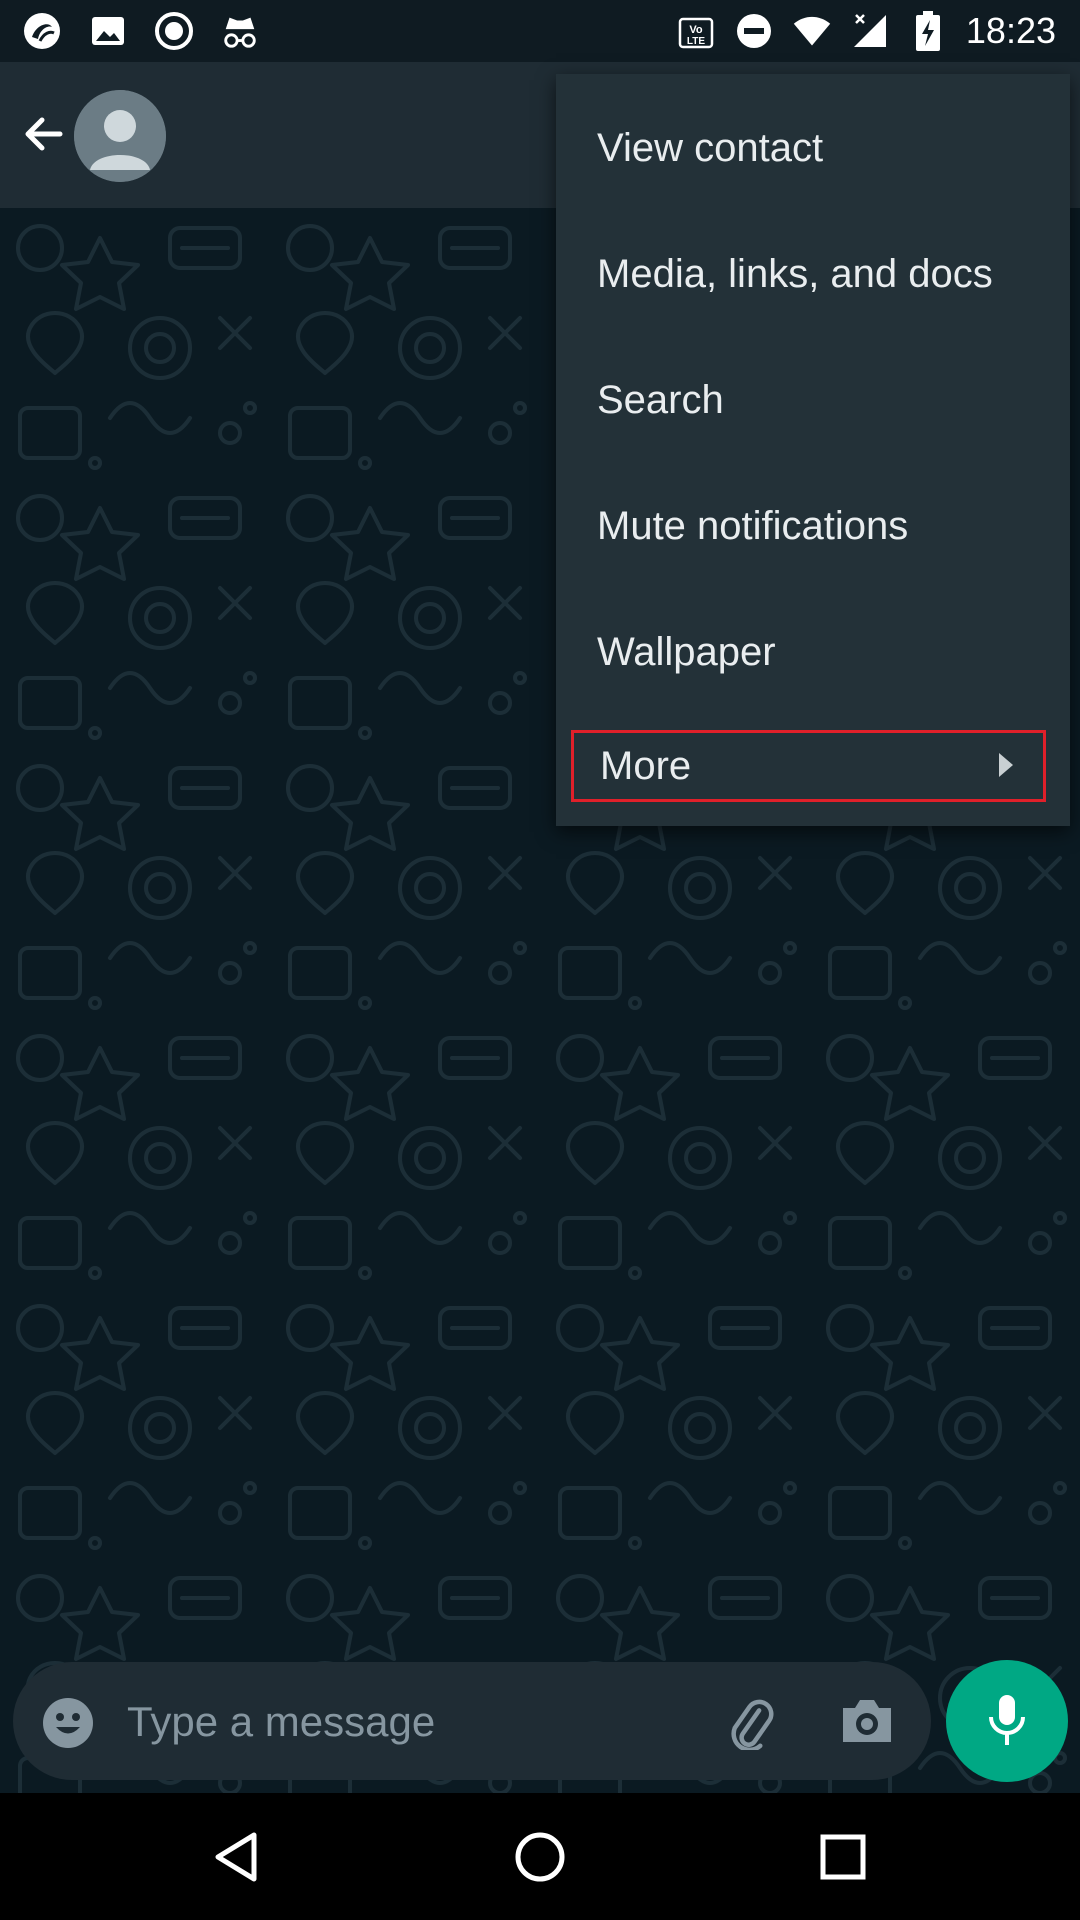 The width and height of the screenshot is (1080, 1920). I want to click on nav-home-button, so click(540, 1857).